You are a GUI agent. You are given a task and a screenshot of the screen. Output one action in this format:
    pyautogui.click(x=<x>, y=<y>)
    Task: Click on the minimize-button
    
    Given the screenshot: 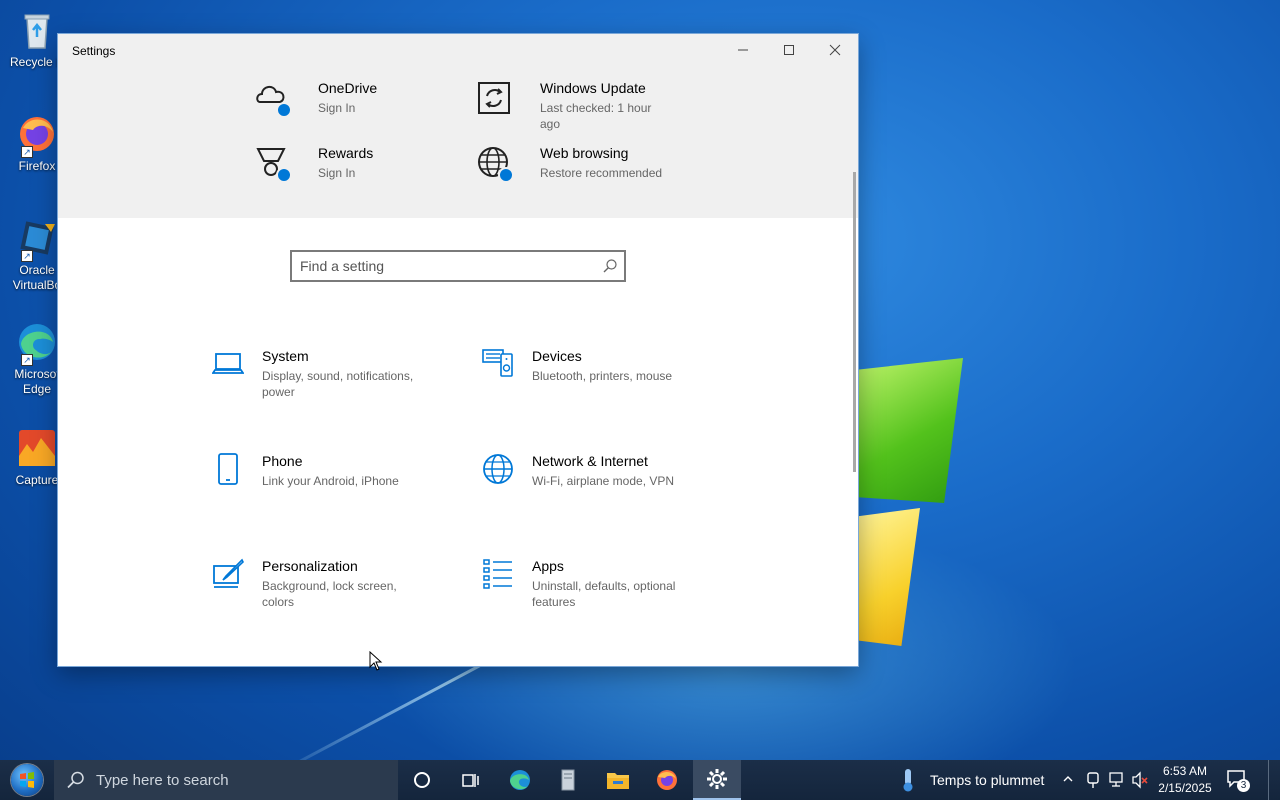 What is the action you would take?
    pyautogui.click(x=743, y=50)
    